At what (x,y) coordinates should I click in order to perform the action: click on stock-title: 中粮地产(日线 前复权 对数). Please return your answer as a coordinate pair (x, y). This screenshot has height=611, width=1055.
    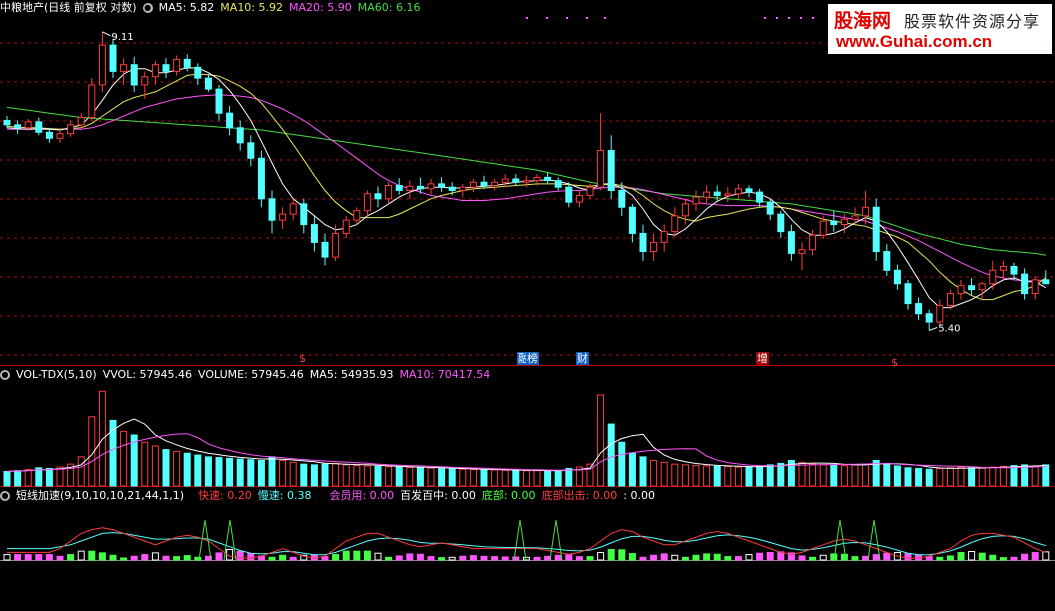
    Looking at the image, I should click on (68, 7).